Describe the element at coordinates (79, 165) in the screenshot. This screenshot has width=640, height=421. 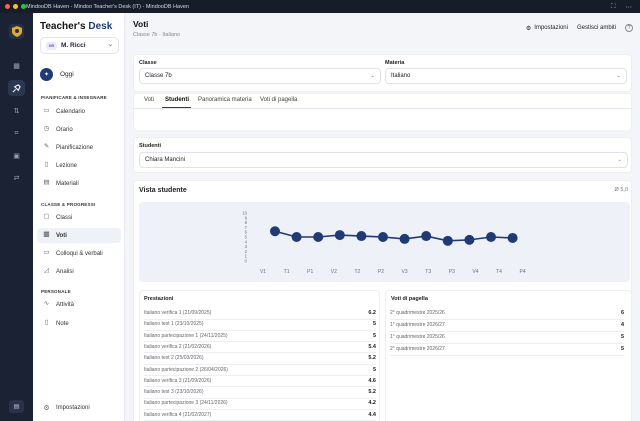
I see `sidebar-item-lezione: ▯ Lezione` at that location.